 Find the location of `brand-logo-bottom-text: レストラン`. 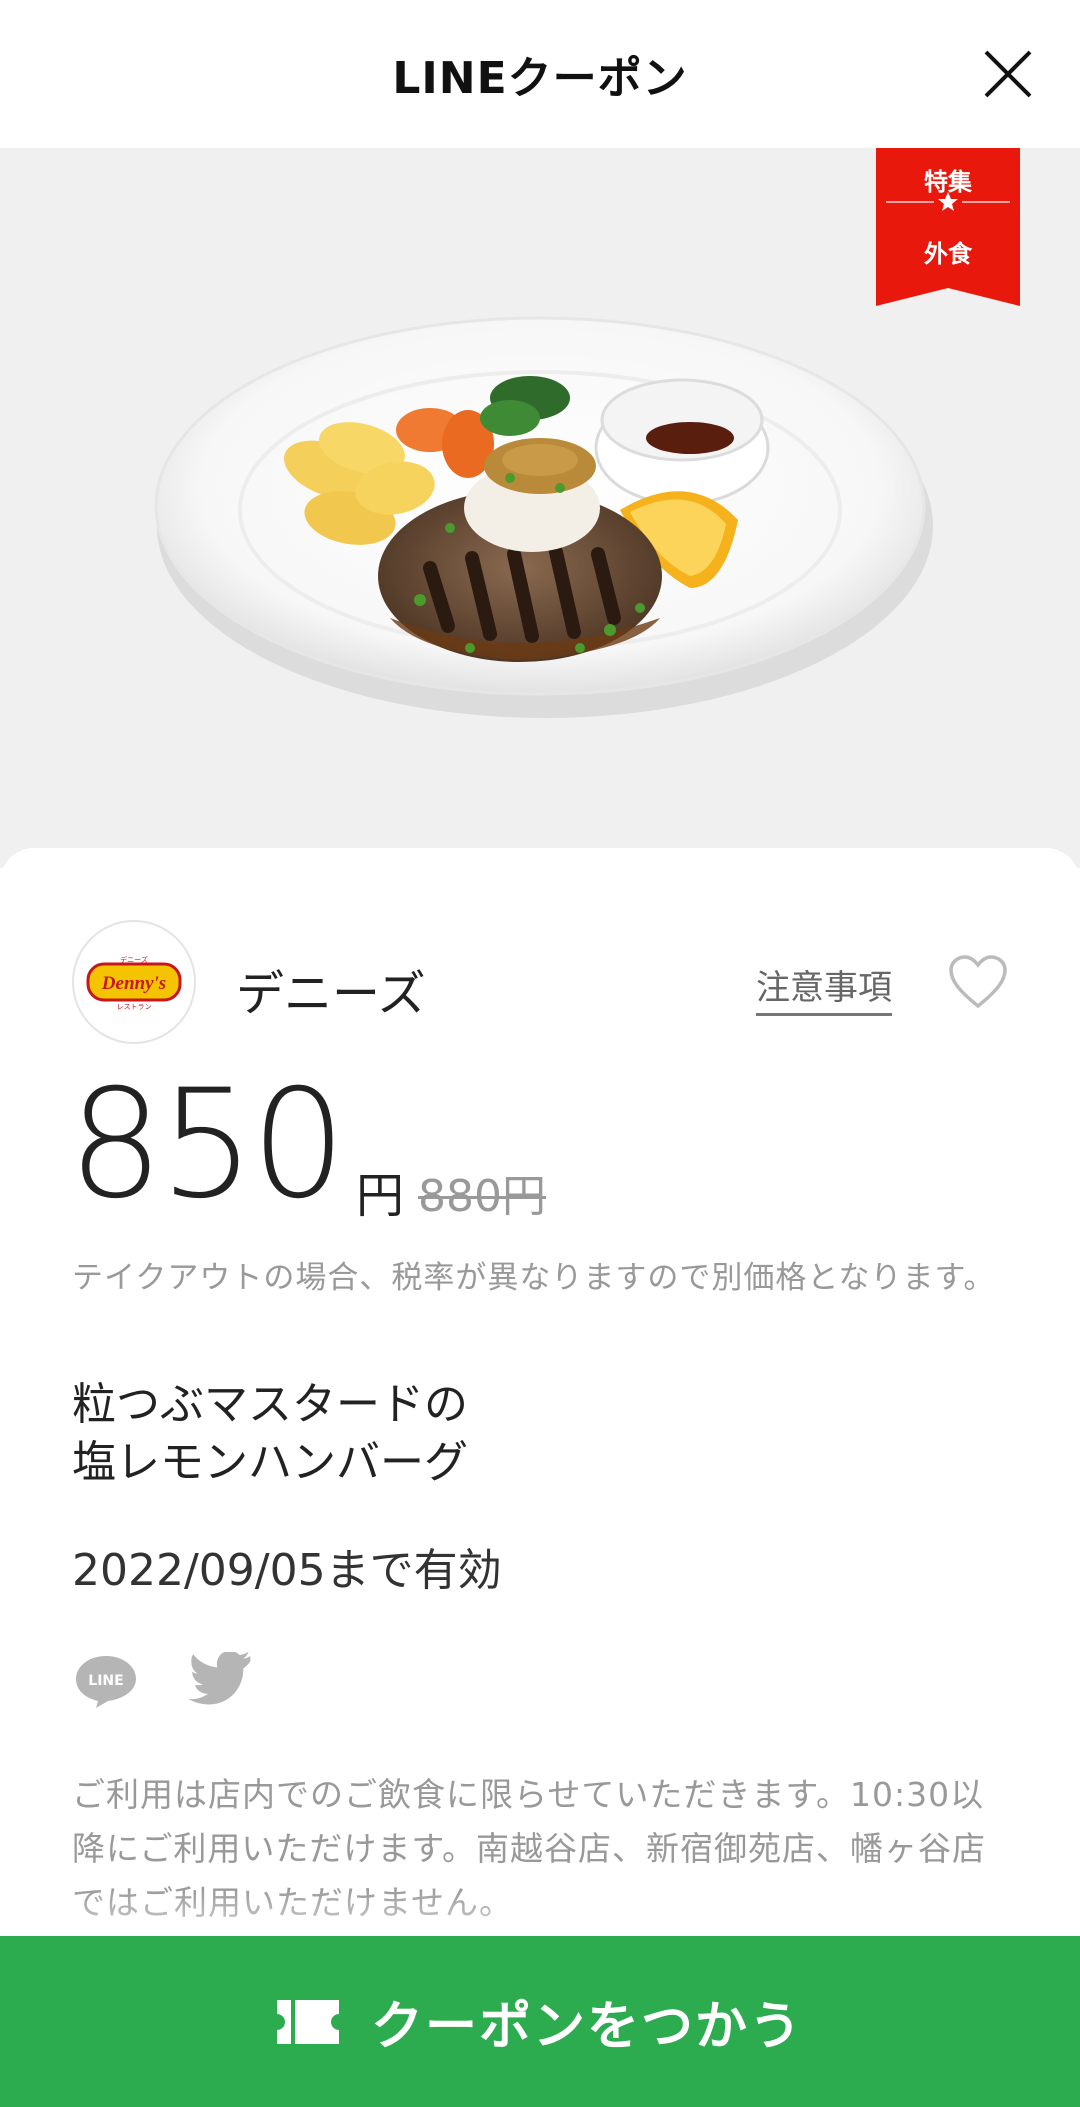

brand-logo-bottom-text: レストラン is located at coordinates (134, 1007).